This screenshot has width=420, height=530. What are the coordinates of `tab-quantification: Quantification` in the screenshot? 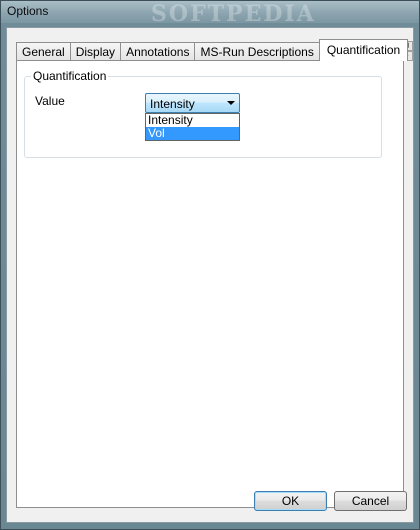 It's located at (363, 50).